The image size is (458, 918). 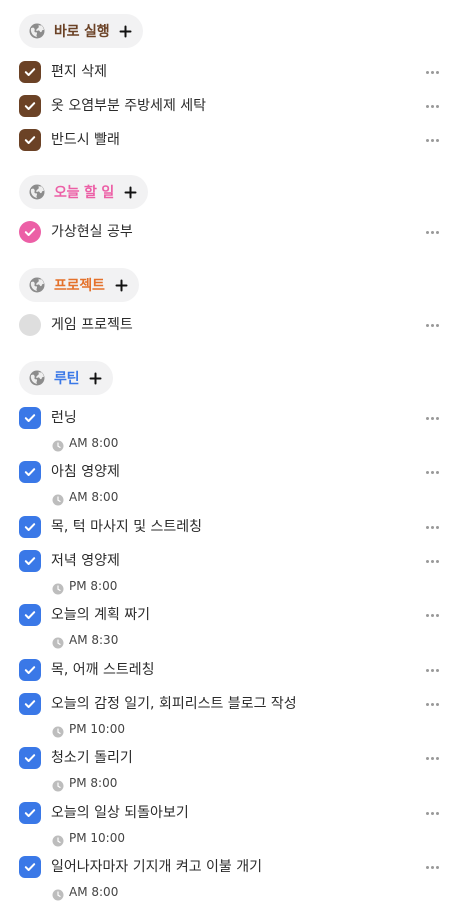 I want to click on task-item: 청소기 돌리기, so click(x=229, y=759).